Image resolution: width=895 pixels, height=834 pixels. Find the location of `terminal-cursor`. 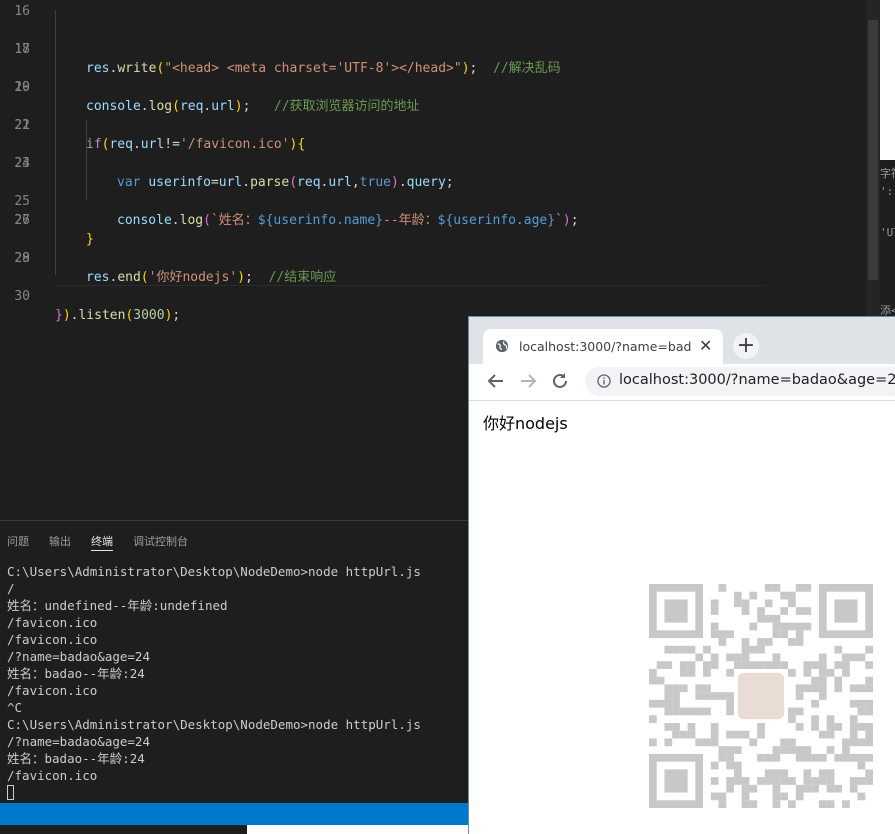

terminal-cursor is located at coordinates (10, 792).